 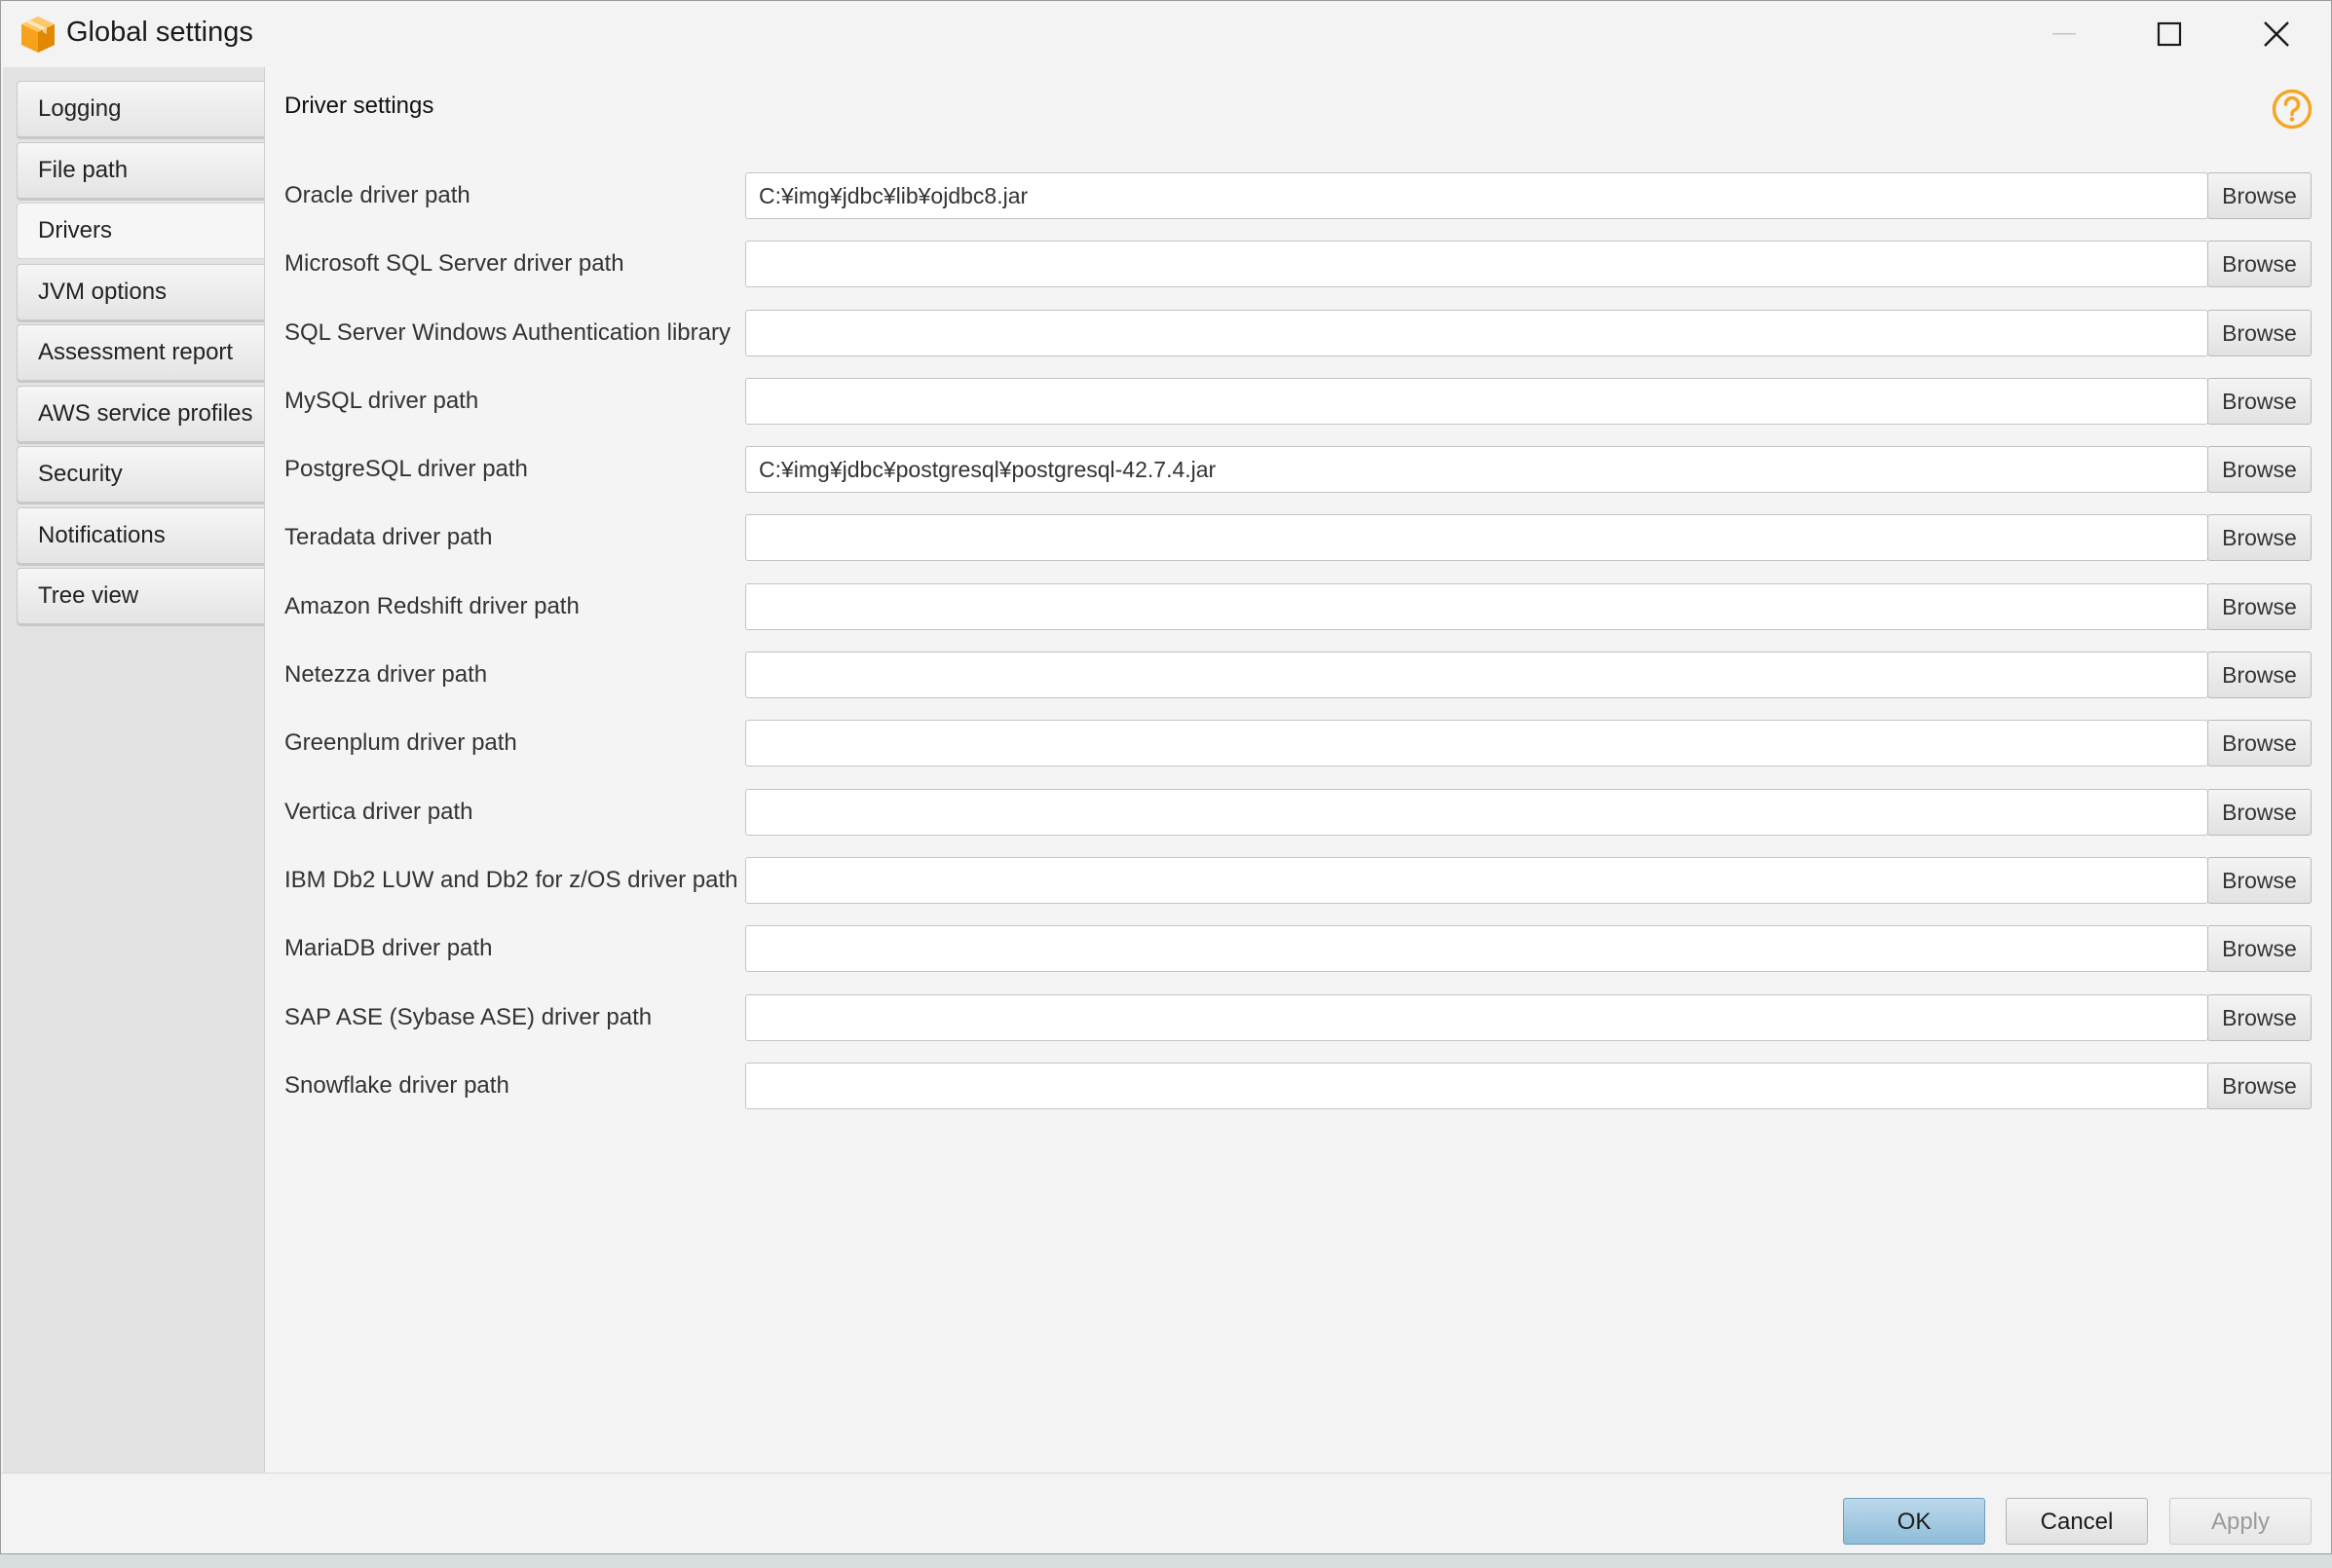 What do you see at coordinates (140, 535) in the screenshot?
I see `sidebar-item-notifications: Notifications` at bounding box center [140, 535].